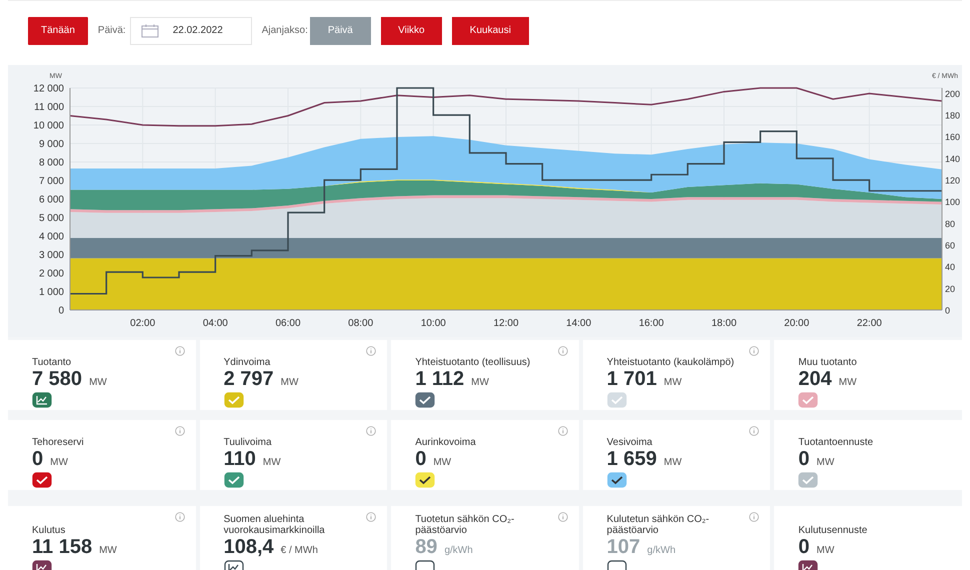 This screenshot has height=570, width=970. Describe the element at coordinates (51, 144) in the screenshot. I see `y-tick-label: 9 000` at that location.